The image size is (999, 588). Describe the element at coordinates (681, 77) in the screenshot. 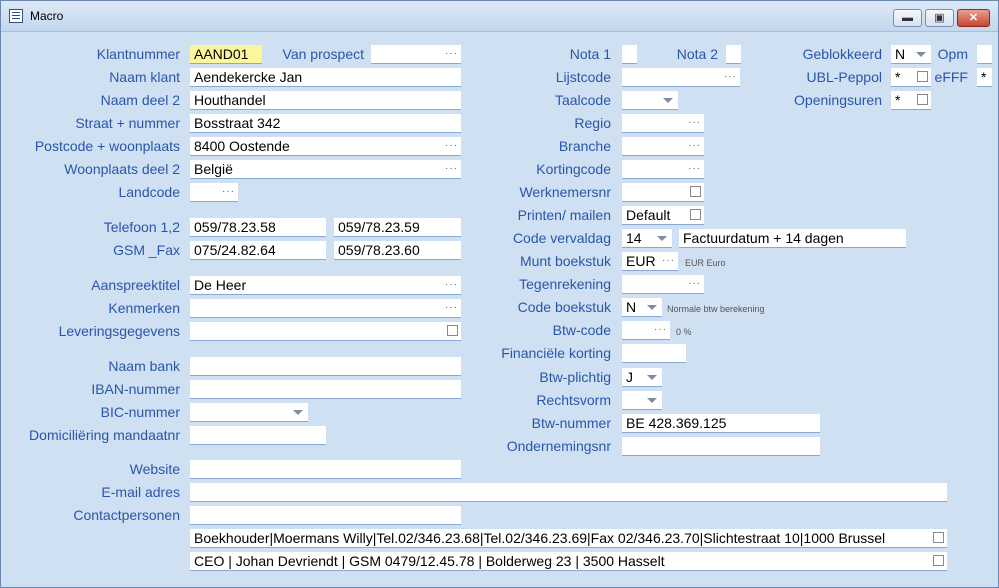

I see `lijstcode-field: ···` at that location.